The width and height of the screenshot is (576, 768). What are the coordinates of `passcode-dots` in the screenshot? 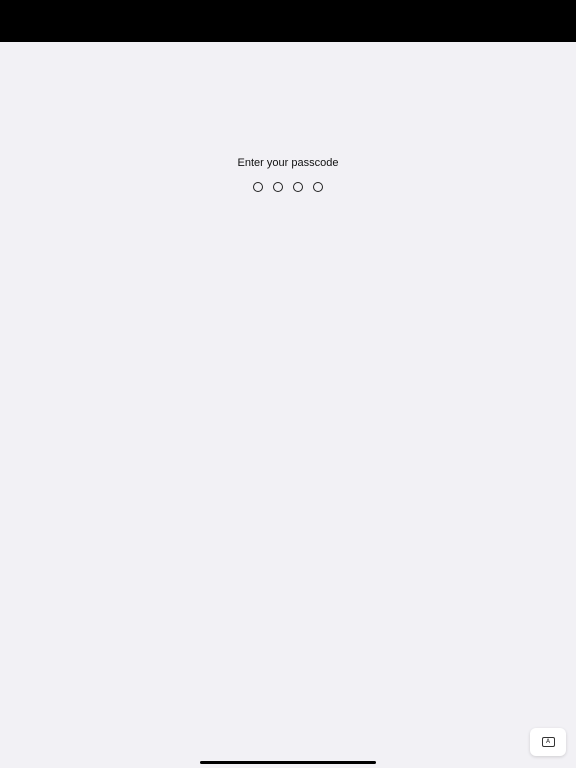 It's located at (288, 187).